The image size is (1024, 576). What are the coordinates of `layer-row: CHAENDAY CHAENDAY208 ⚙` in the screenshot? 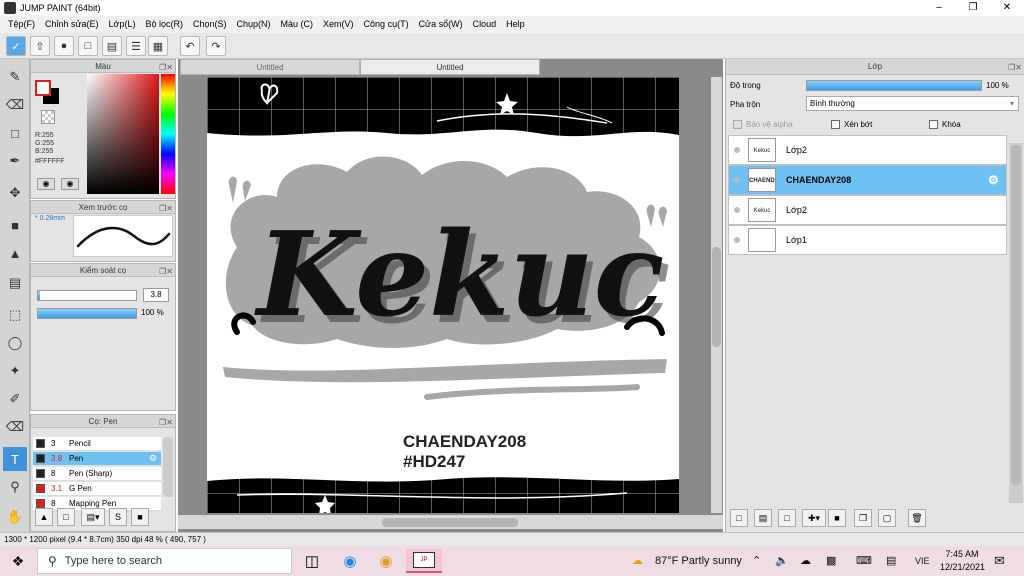 It's located at (867, 180).